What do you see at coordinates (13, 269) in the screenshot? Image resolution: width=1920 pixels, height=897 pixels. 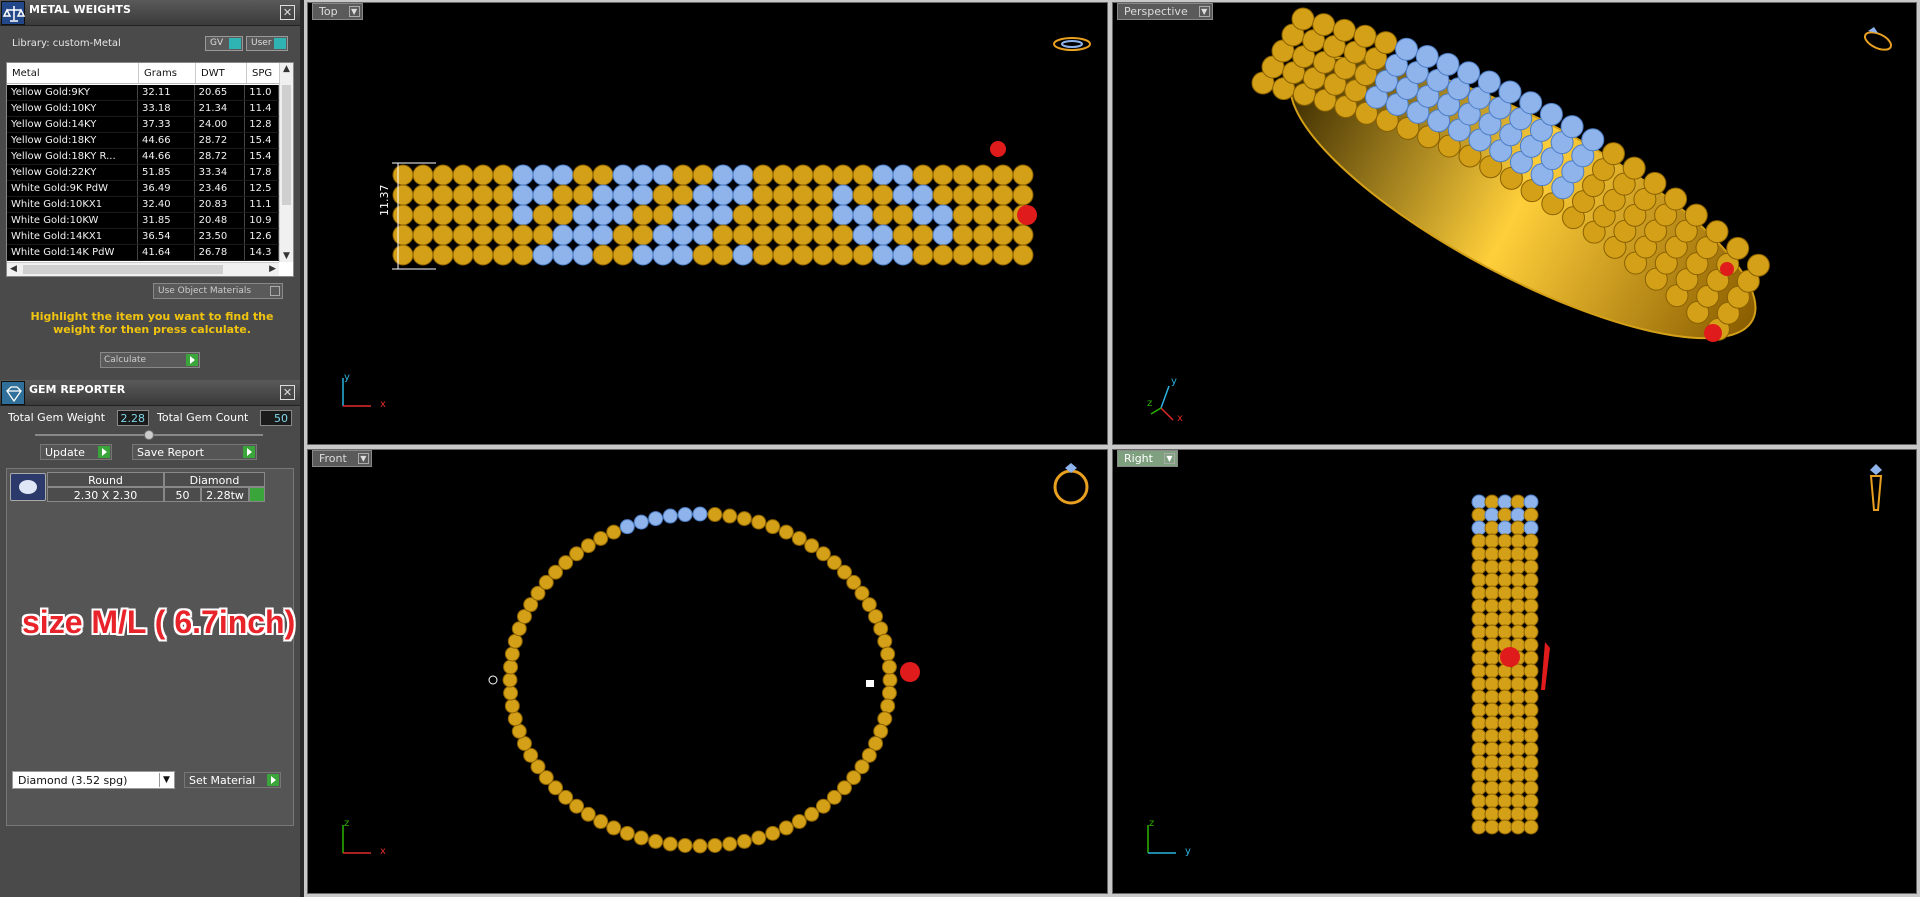 I see `scroll-left-icon: ◀` at bounding box center [13, 269].